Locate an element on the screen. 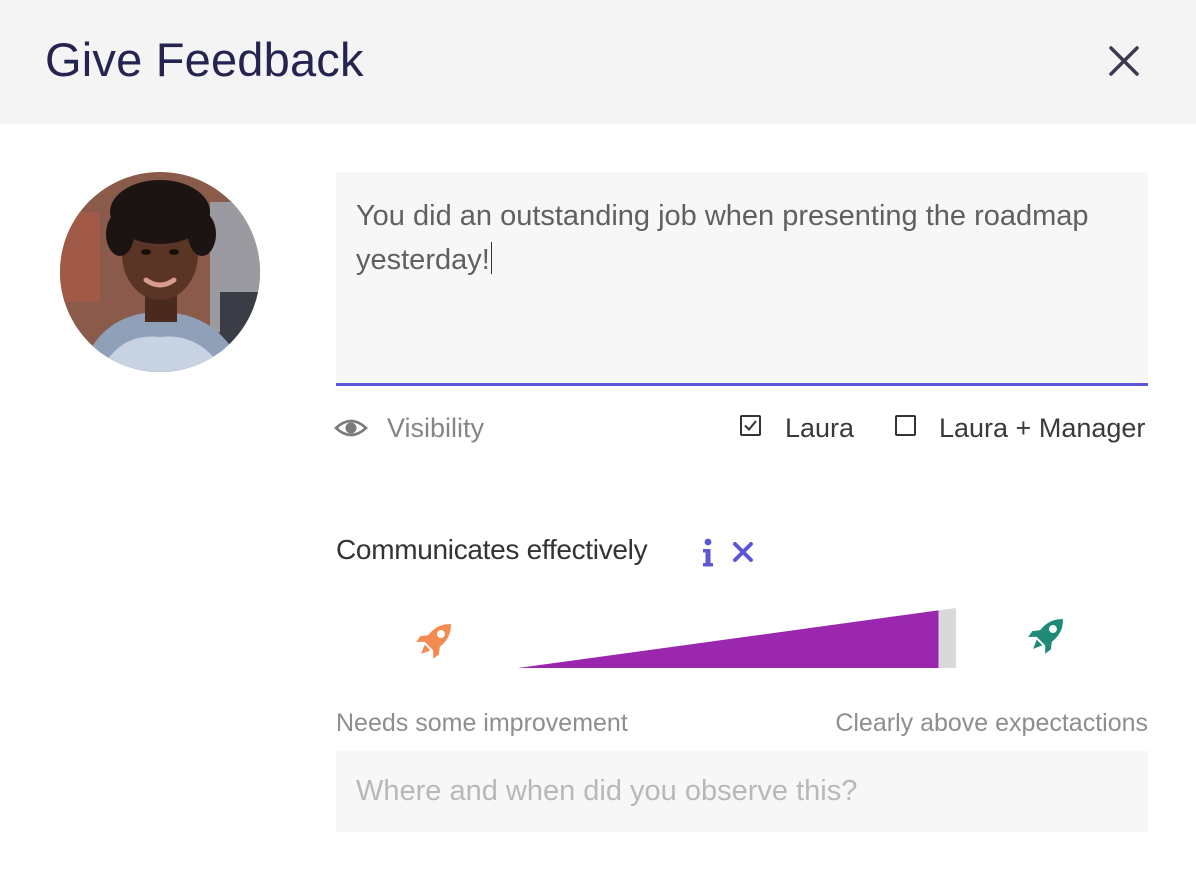  slider-fill is located at coordinates (728, 639).